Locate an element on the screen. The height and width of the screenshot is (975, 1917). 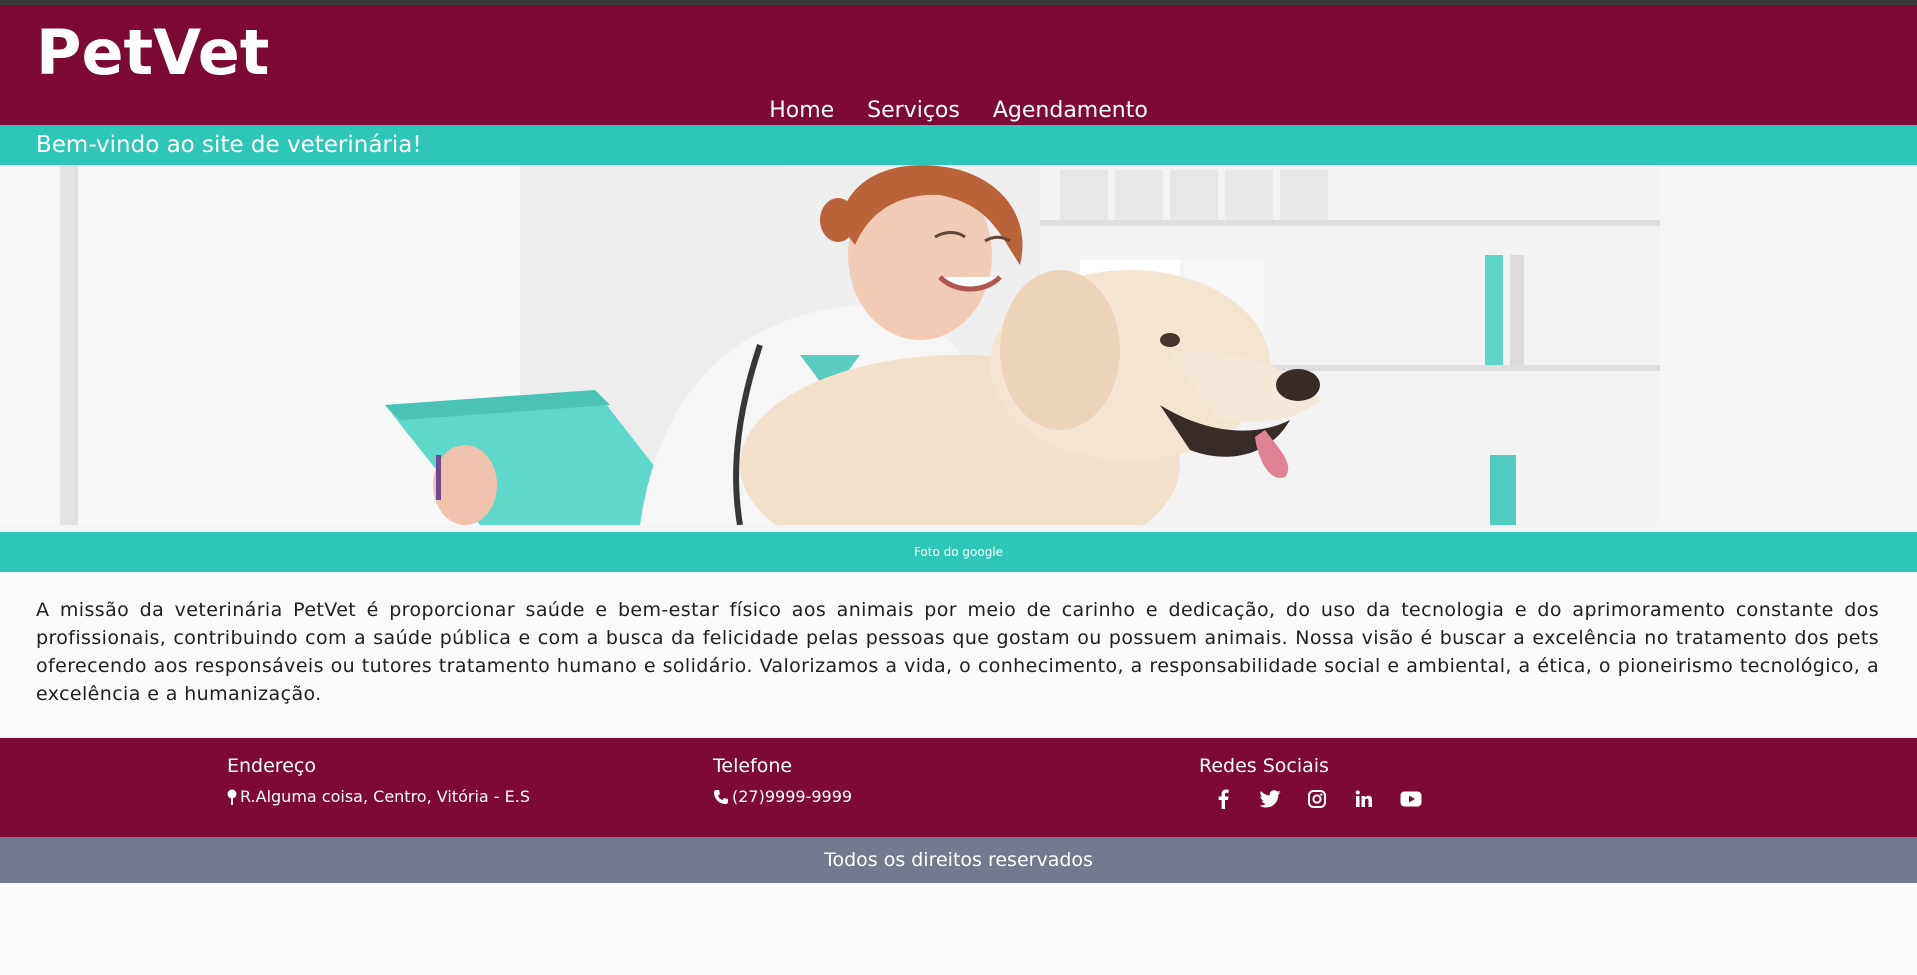
nav-home-link: Home is located at coordinates (801, 110).